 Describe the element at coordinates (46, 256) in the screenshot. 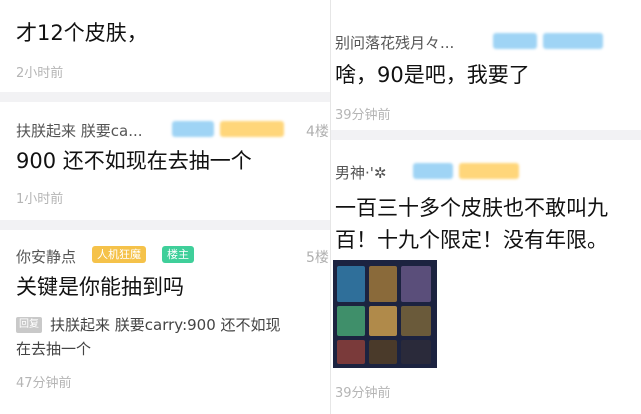

I see `comment-username: 你安静点` at that location.